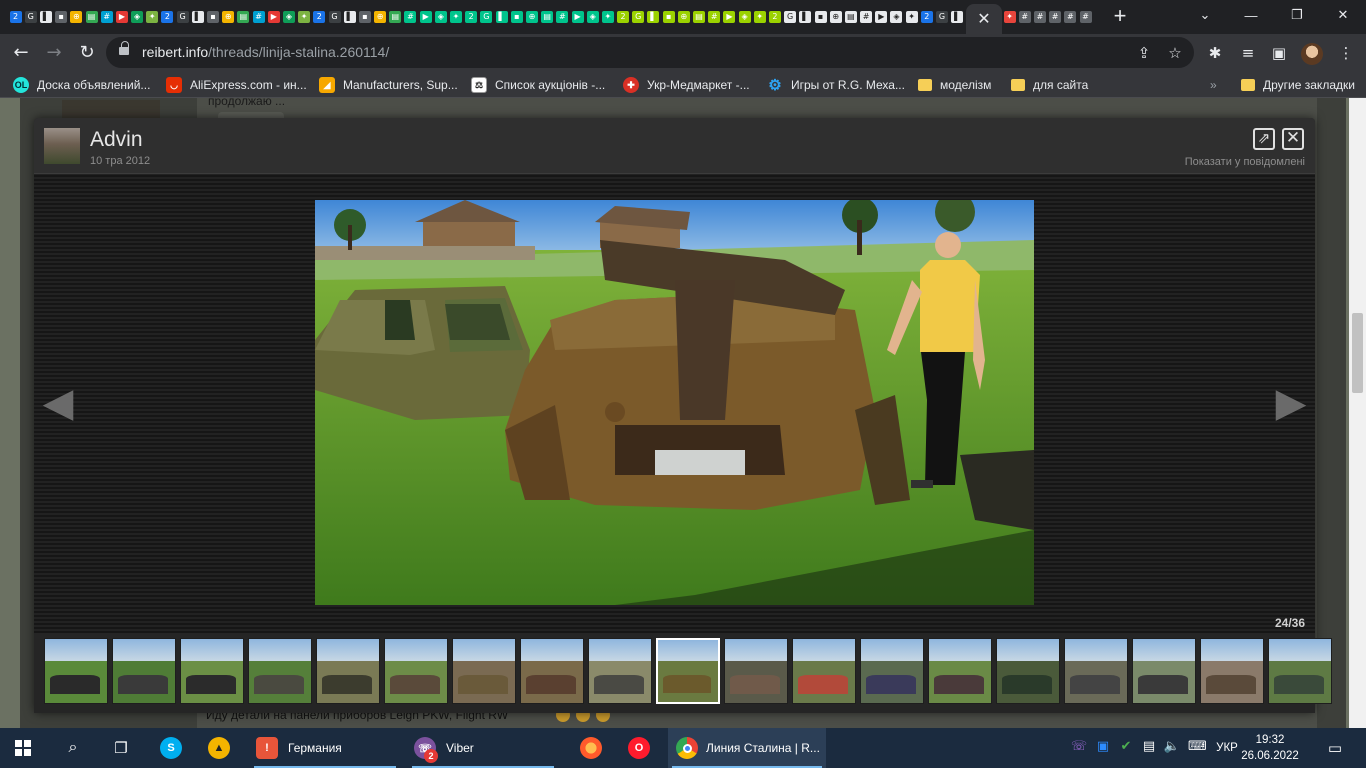 The height and width of the screenshot is (768, 1366). What do you see at coordinates (1213, 85) in the screenshot?
I see `bookmarks-overflow-button: »` at bounding box center [1213, 85].